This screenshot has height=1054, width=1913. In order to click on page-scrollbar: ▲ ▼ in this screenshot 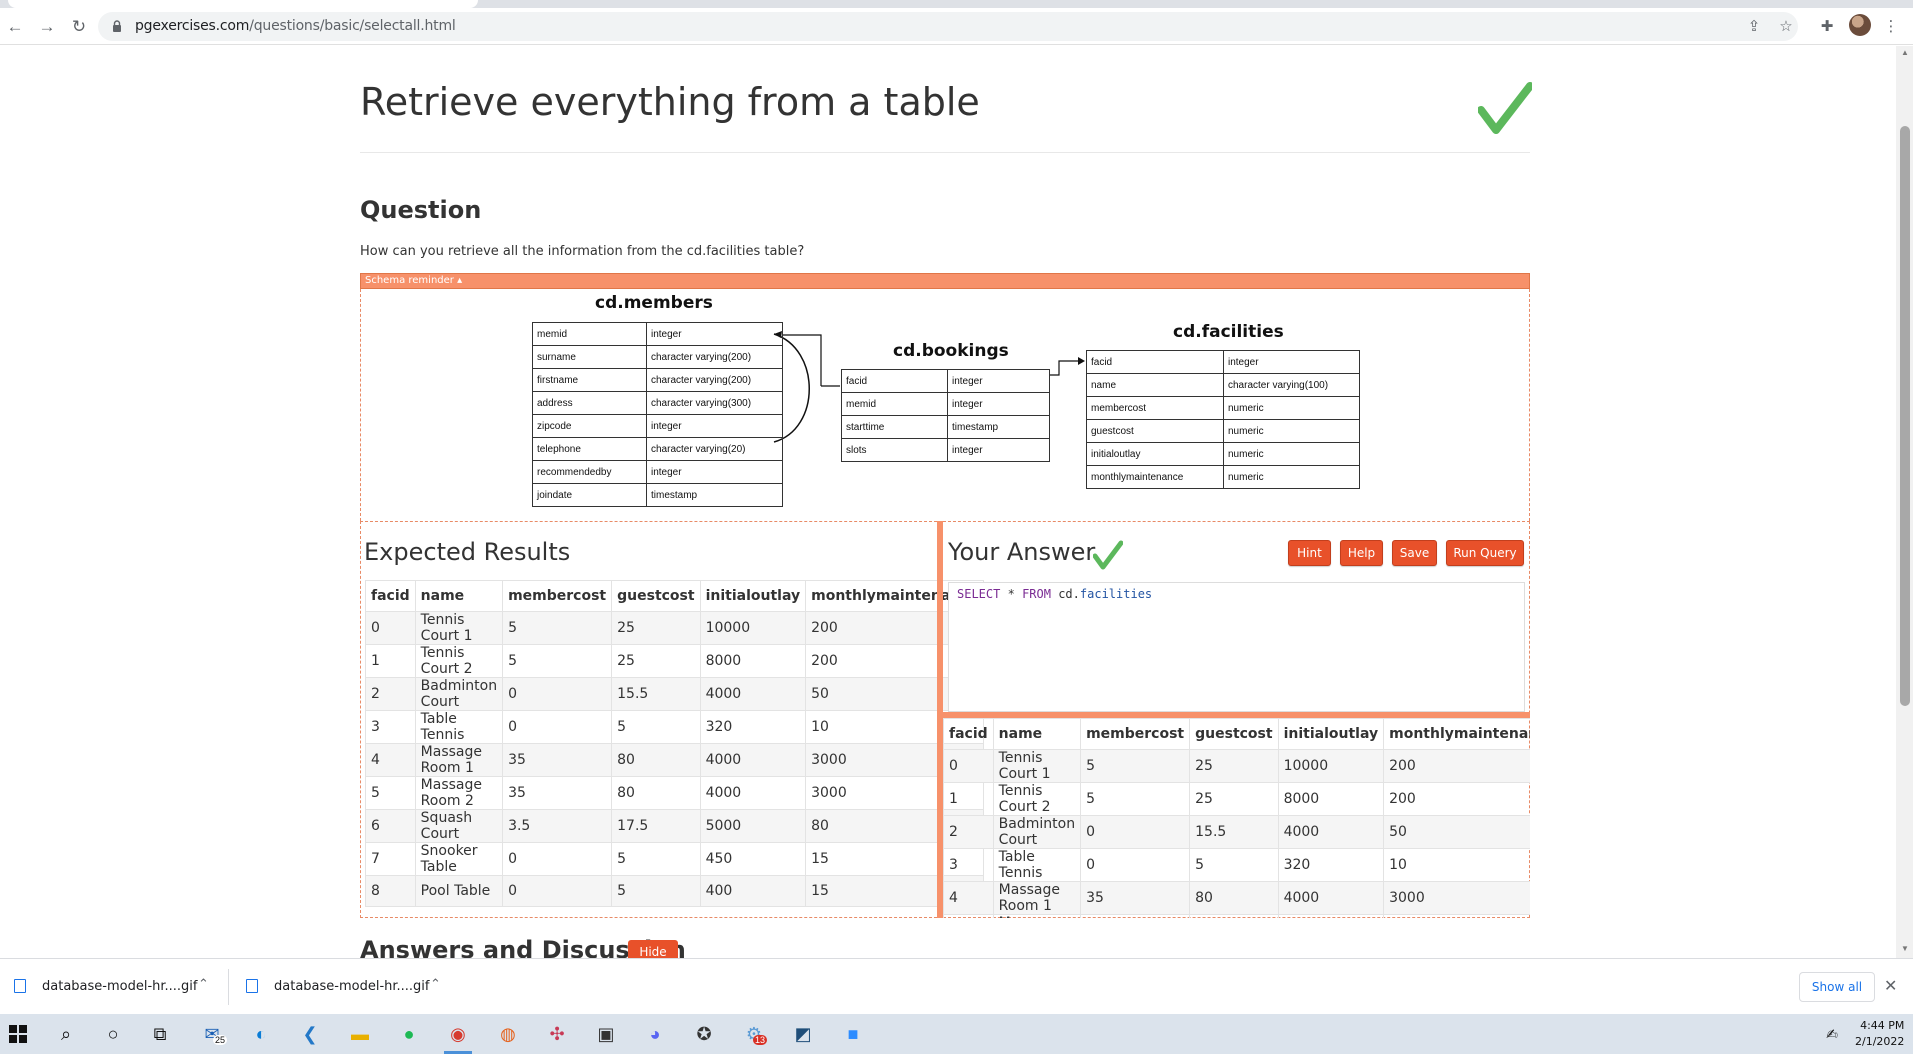, I will do `click(1904, 502)`.